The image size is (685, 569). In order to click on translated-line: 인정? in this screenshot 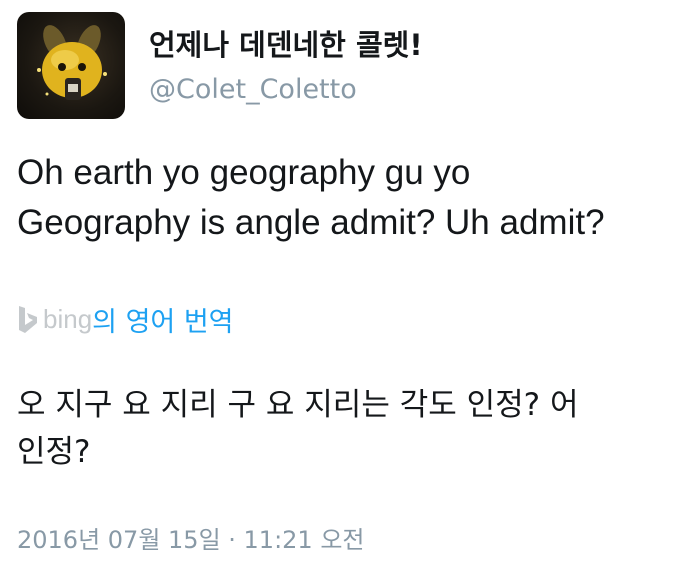, I will do `click(54, 452)`.